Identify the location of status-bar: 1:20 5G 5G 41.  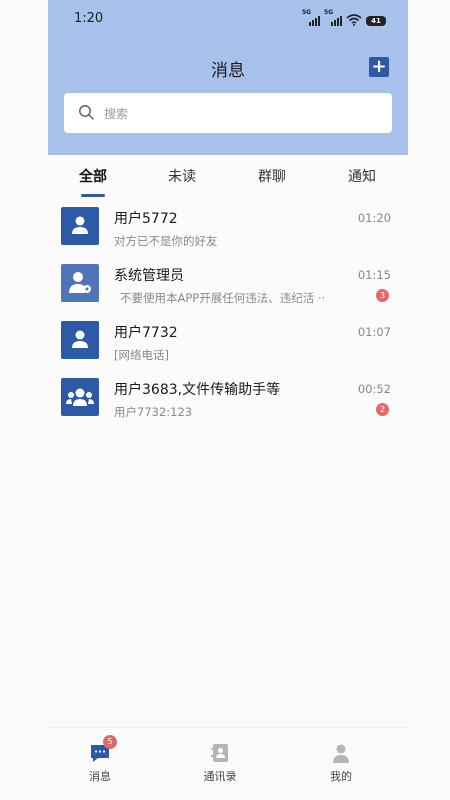
(228, 20).